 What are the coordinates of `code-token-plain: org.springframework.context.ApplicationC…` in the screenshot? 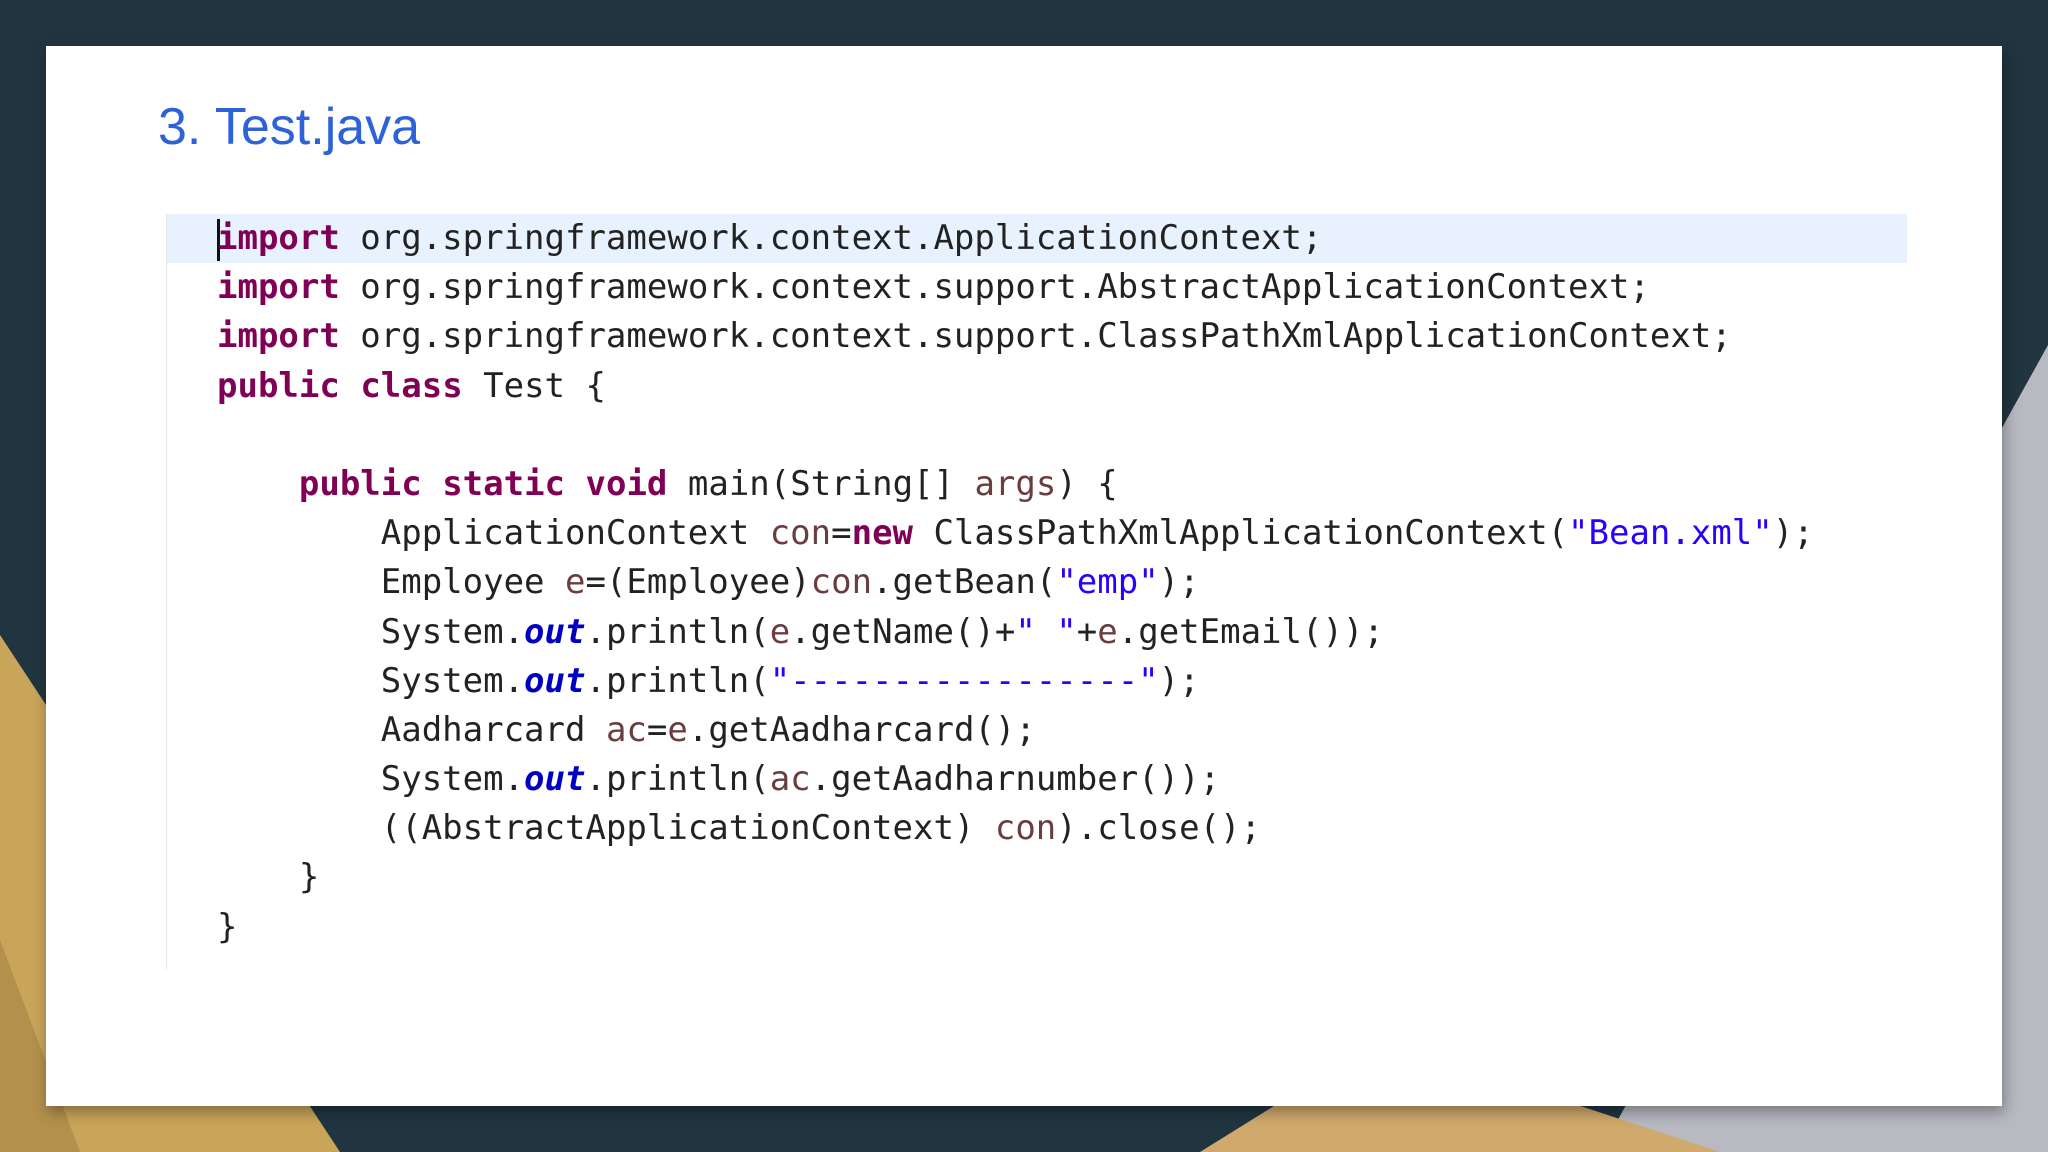 It's located at (831, 238).